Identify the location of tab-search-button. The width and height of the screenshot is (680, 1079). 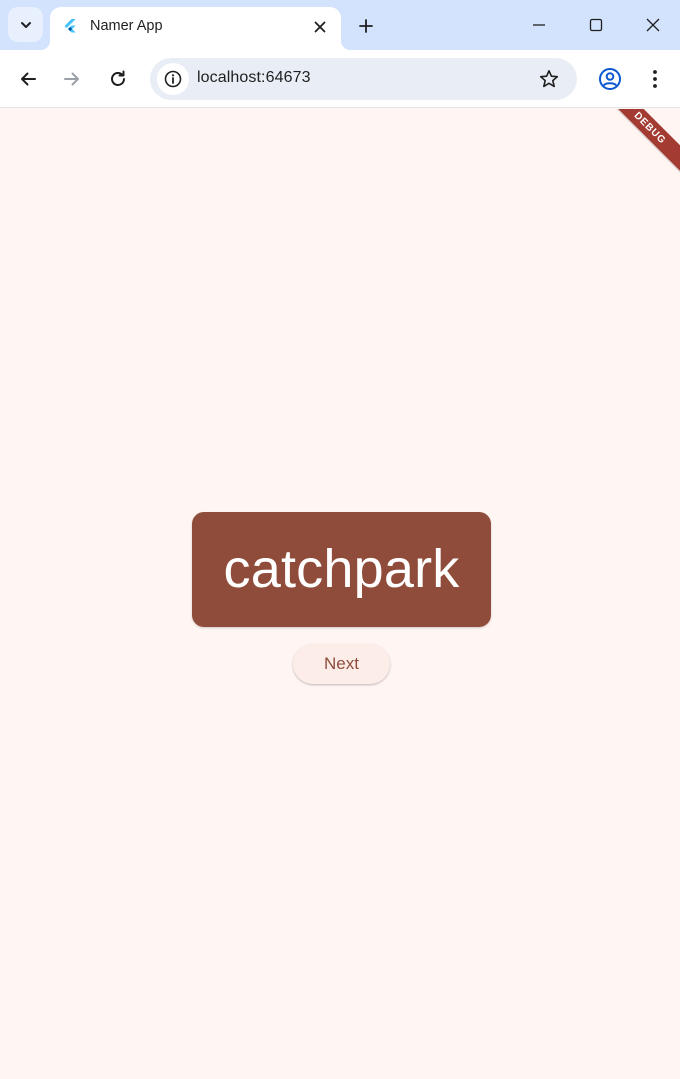
(25, 24).